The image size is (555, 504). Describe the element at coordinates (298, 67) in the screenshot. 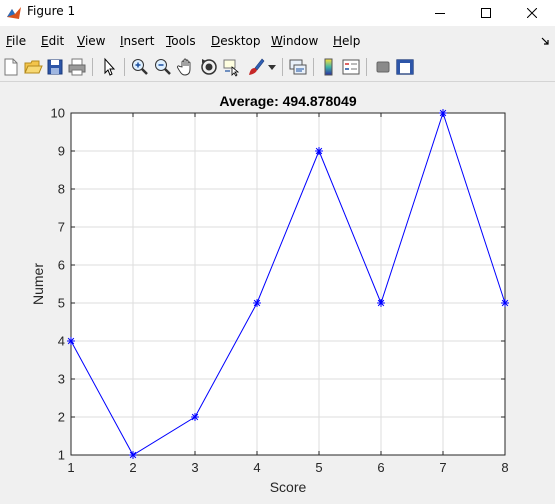

I see `link-plot-icon` at that location.